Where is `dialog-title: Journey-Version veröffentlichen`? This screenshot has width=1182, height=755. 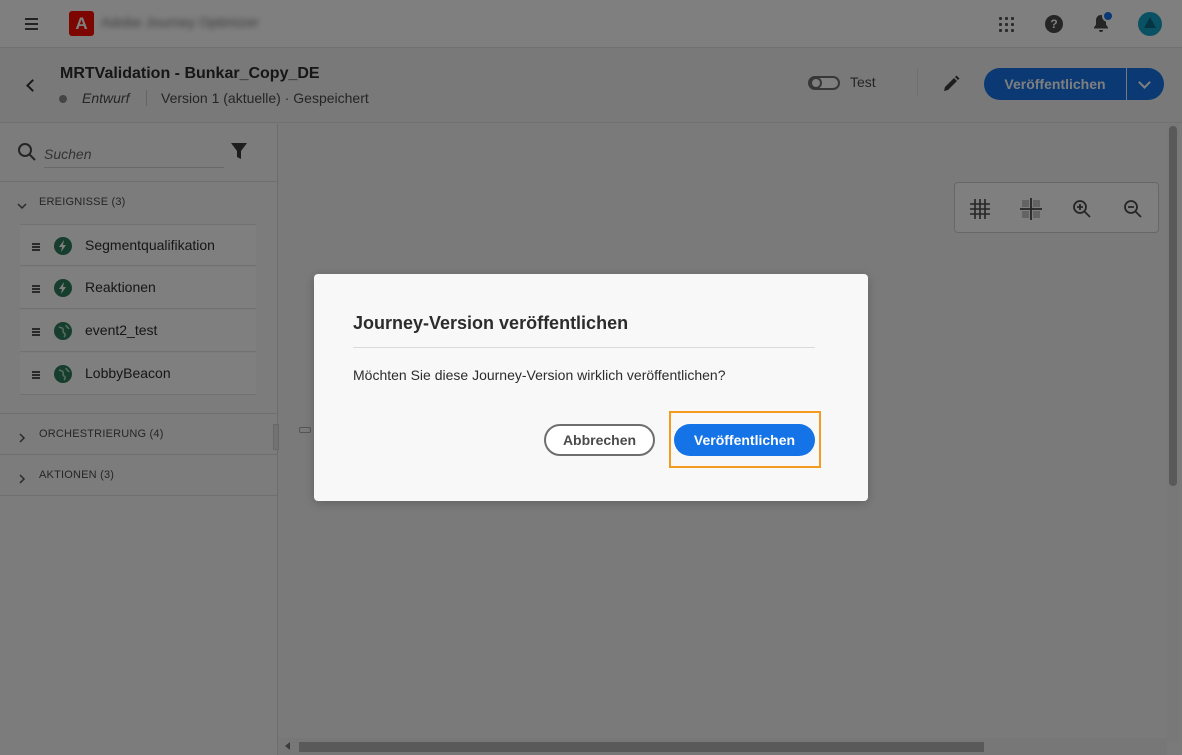 dialog-title: Journey-Version veröffentlichen is located at coordinates (491, 323).